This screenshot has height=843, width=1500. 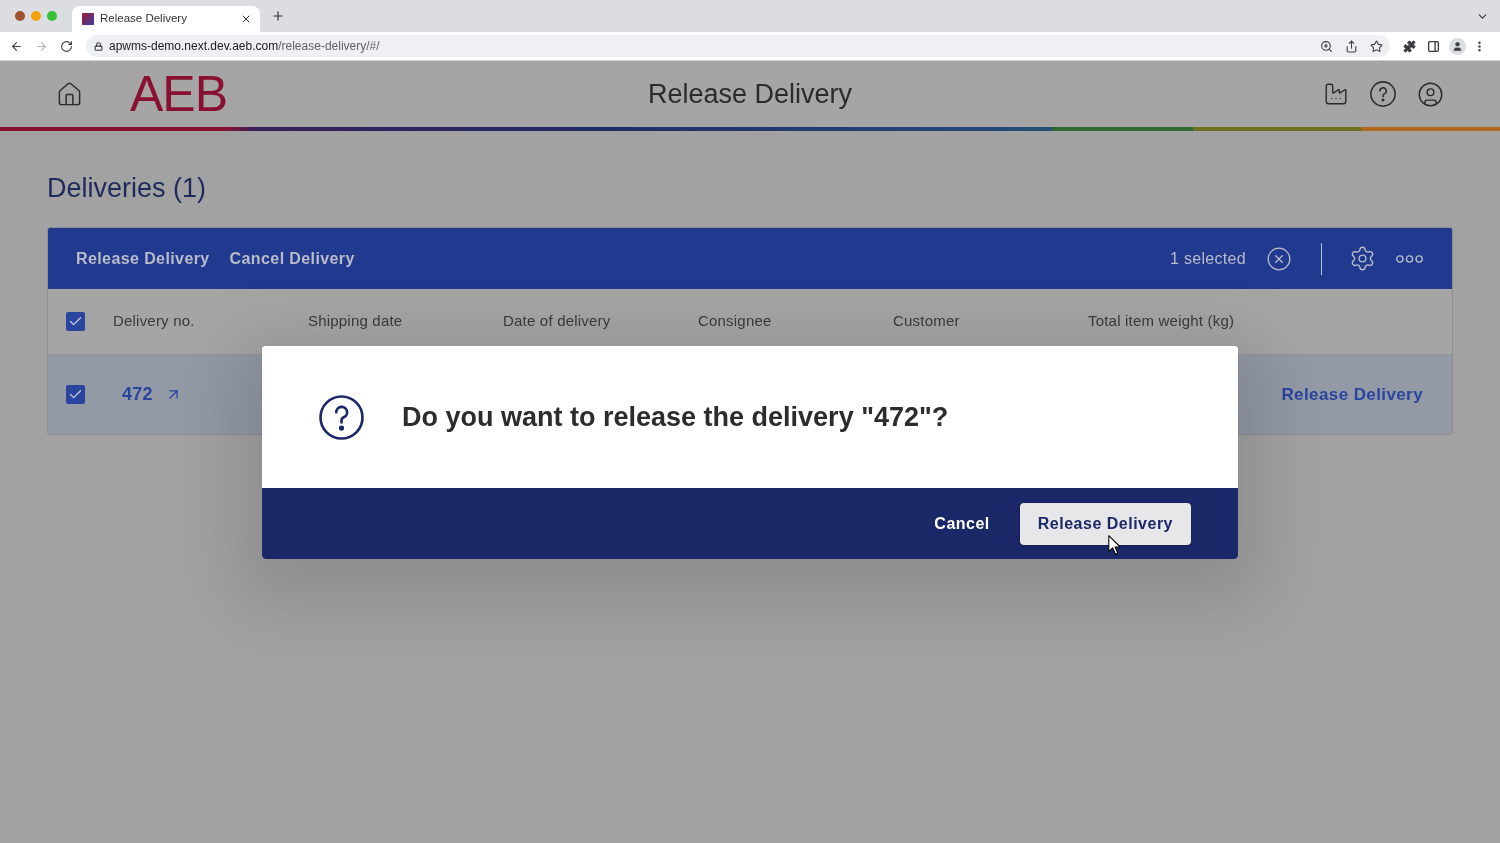 What do you see at coordinates (1352, 394) in the screenshot?
I see `row-action-link: Release Delivery` at bounding box center [1352, 394].